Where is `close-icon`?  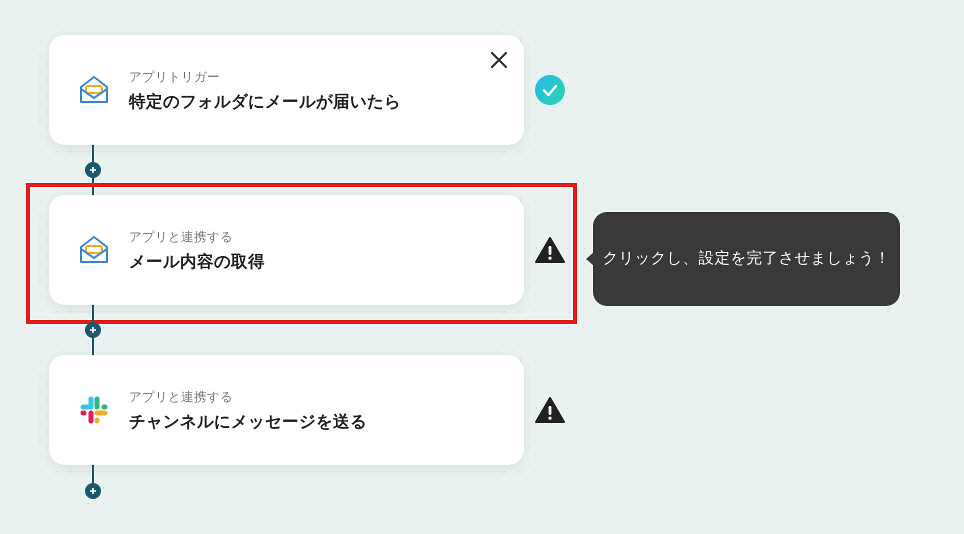
close-icon is located at coordinates (499, 60).